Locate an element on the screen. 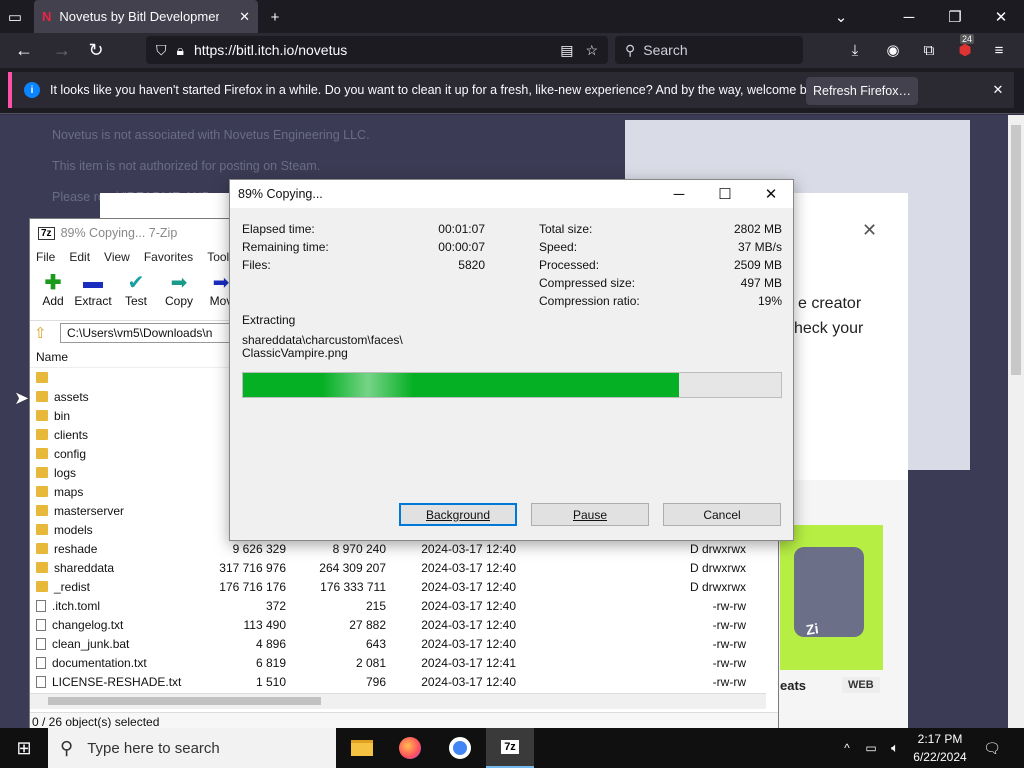 The height and width of the screenshot is (768, 1024). file-name: LICENSE-RESHADE.txt is located at coordinates (117, 681).